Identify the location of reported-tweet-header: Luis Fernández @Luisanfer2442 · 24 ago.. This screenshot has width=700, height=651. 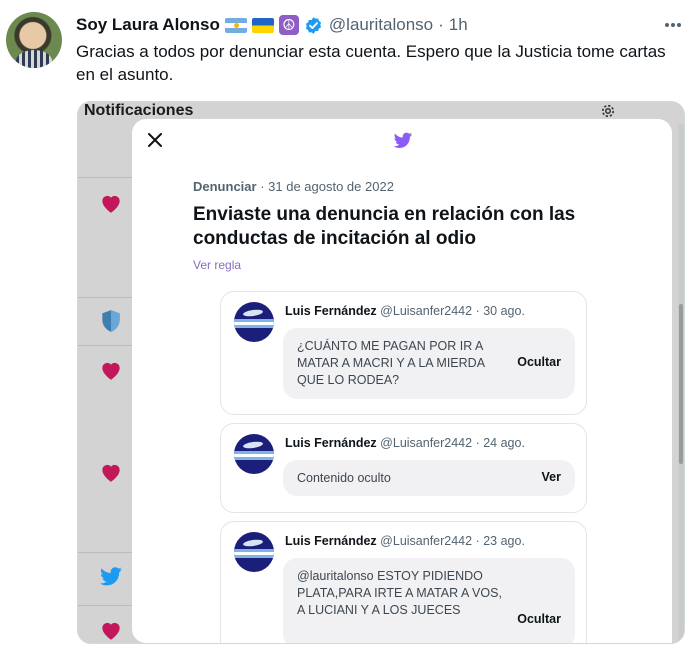
(405, 443).